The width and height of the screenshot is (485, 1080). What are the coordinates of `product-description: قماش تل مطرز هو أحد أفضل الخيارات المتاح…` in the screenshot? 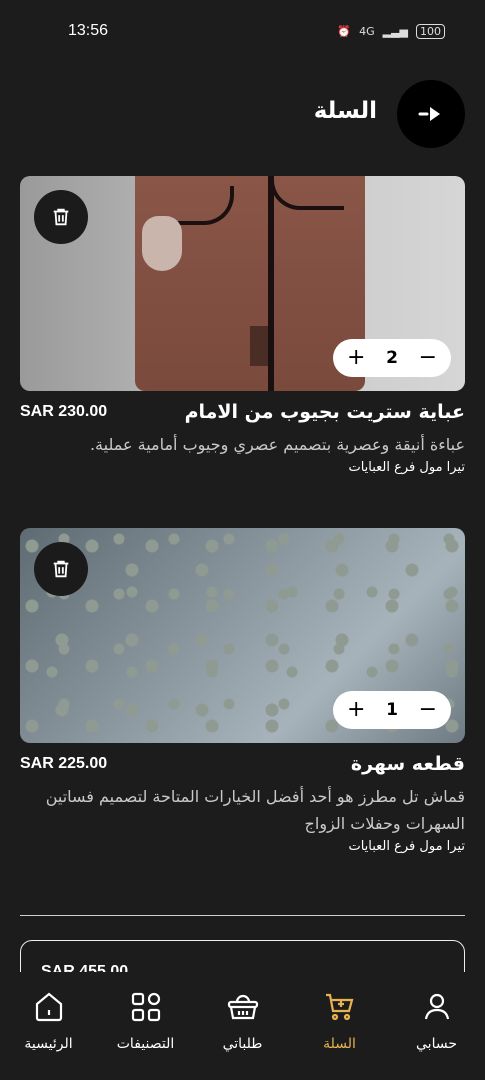 It's located at (255, 810).